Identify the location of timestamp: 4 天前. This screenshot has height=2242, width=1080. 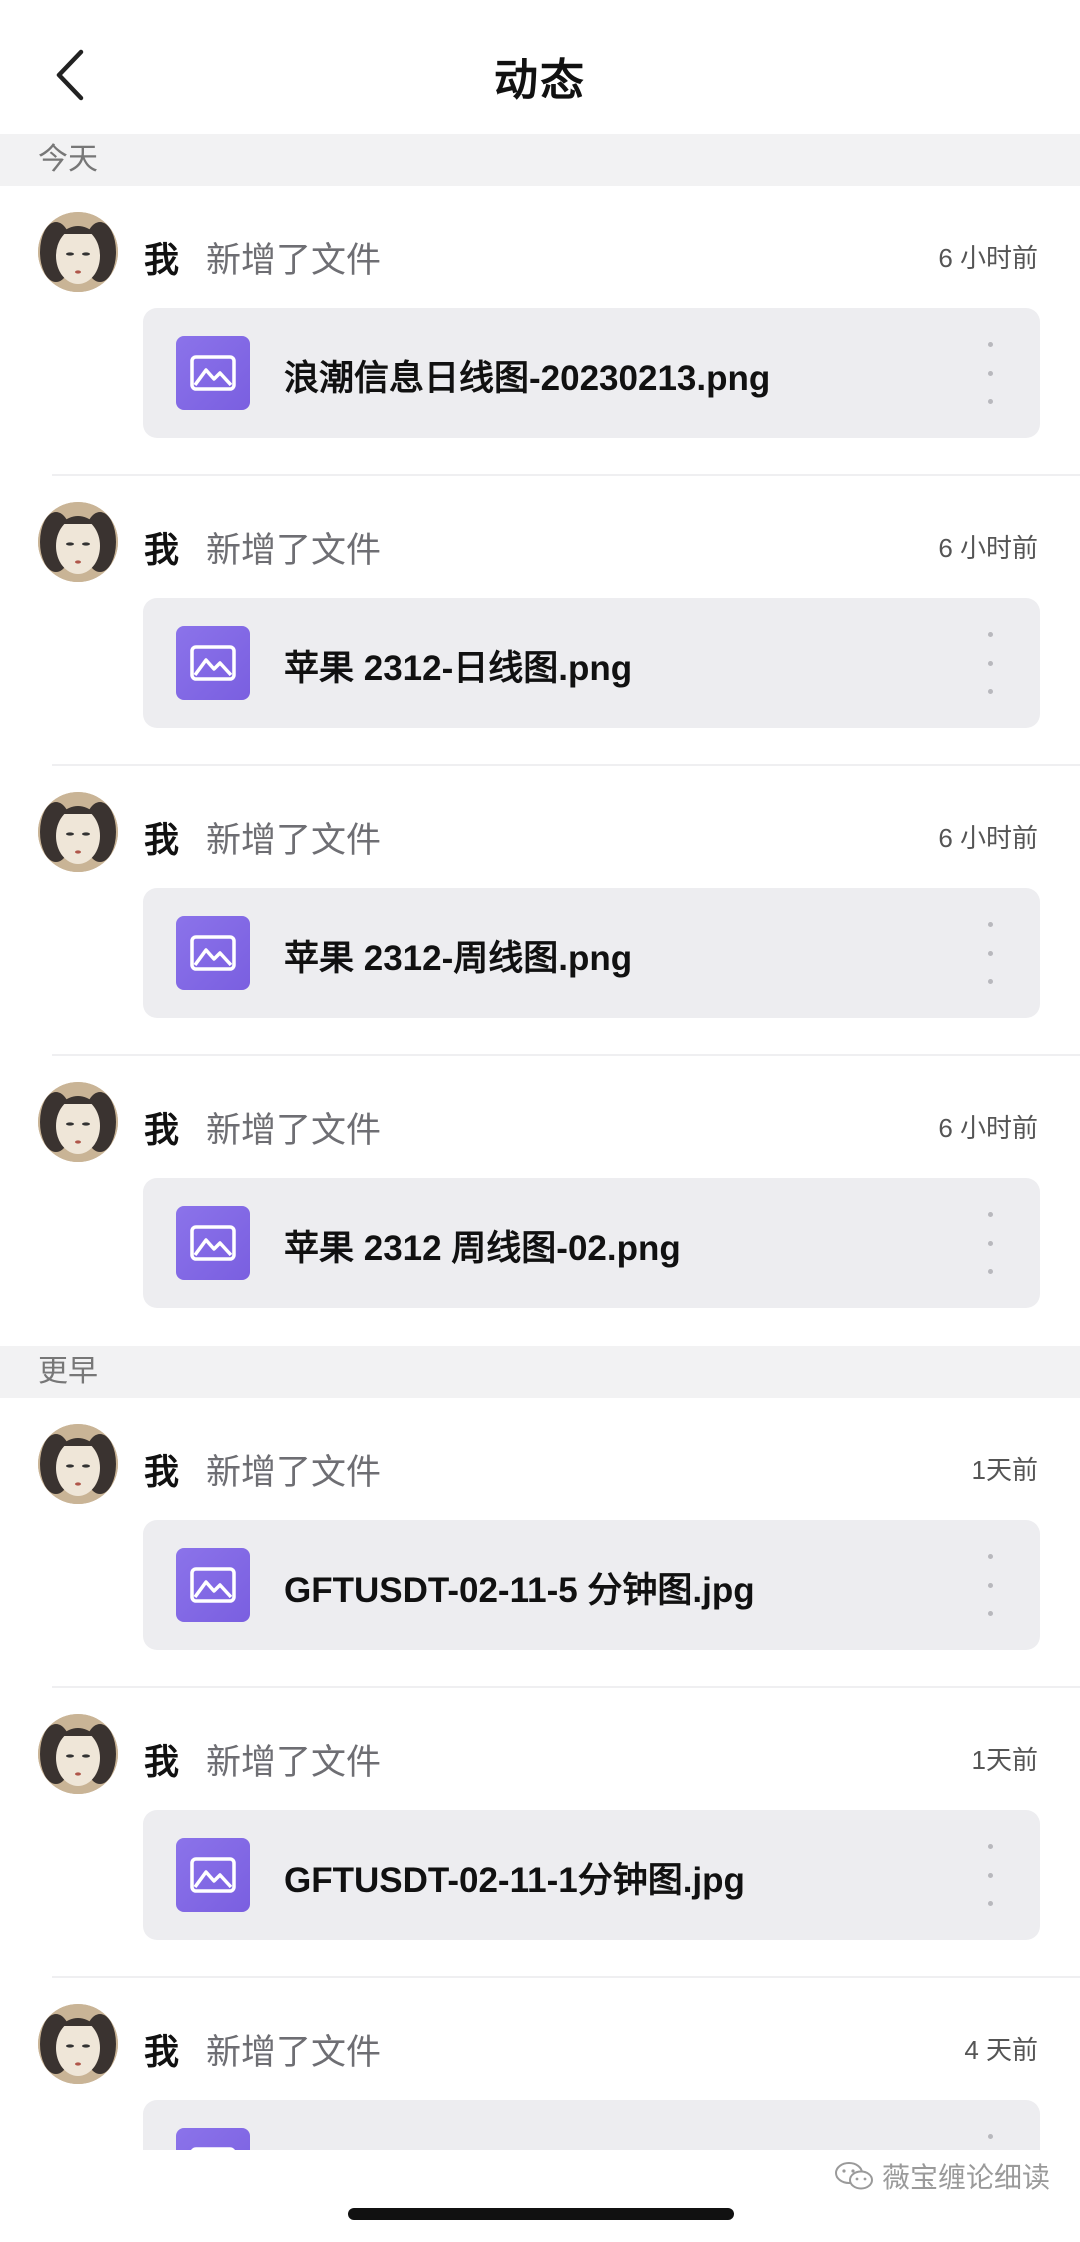
(1001, 2050).